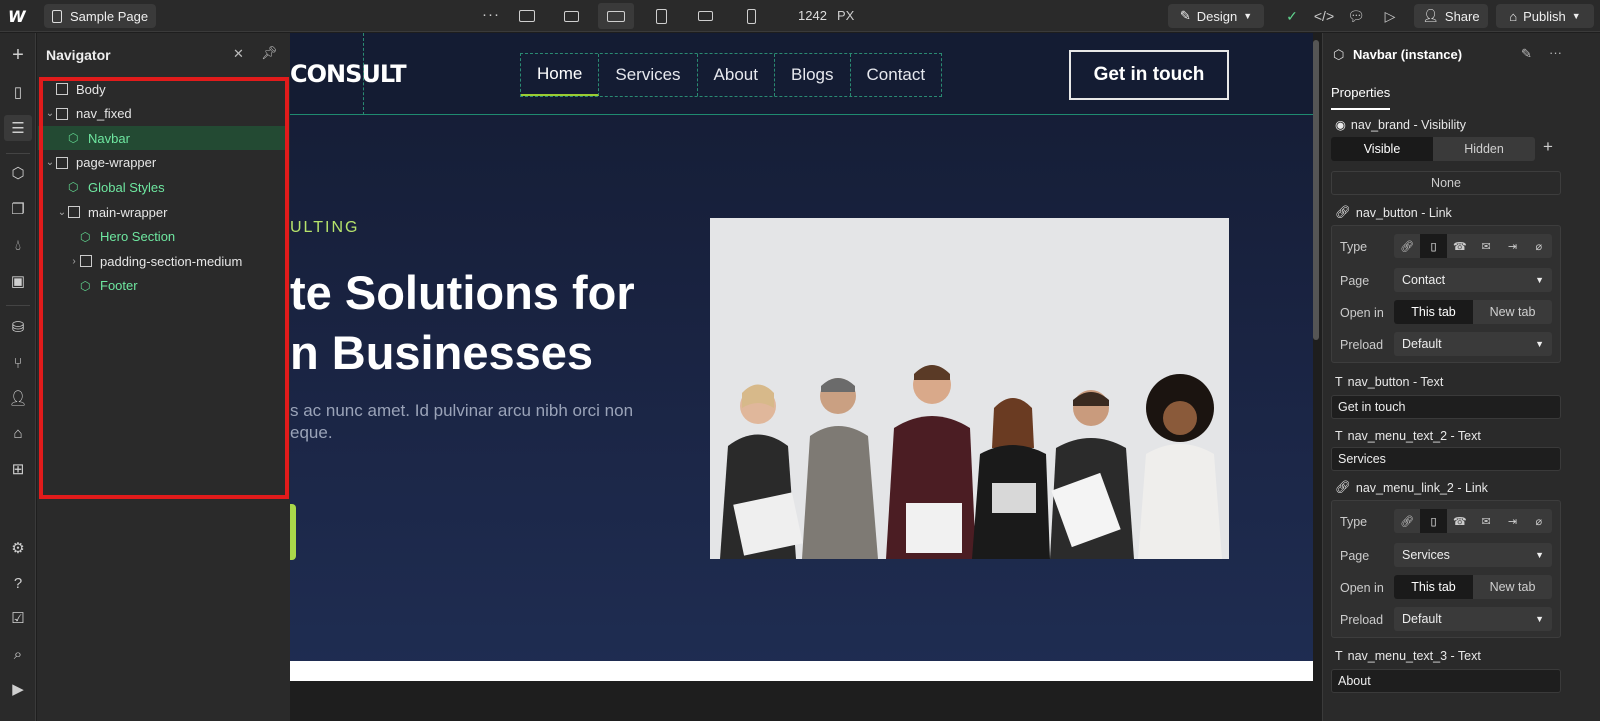 The height and width of the screenshot is (721, 1600). Describe the element at coordinates (571, 16) in the screenshot. I see `desktop-base-breakpoint-icon` at that location.